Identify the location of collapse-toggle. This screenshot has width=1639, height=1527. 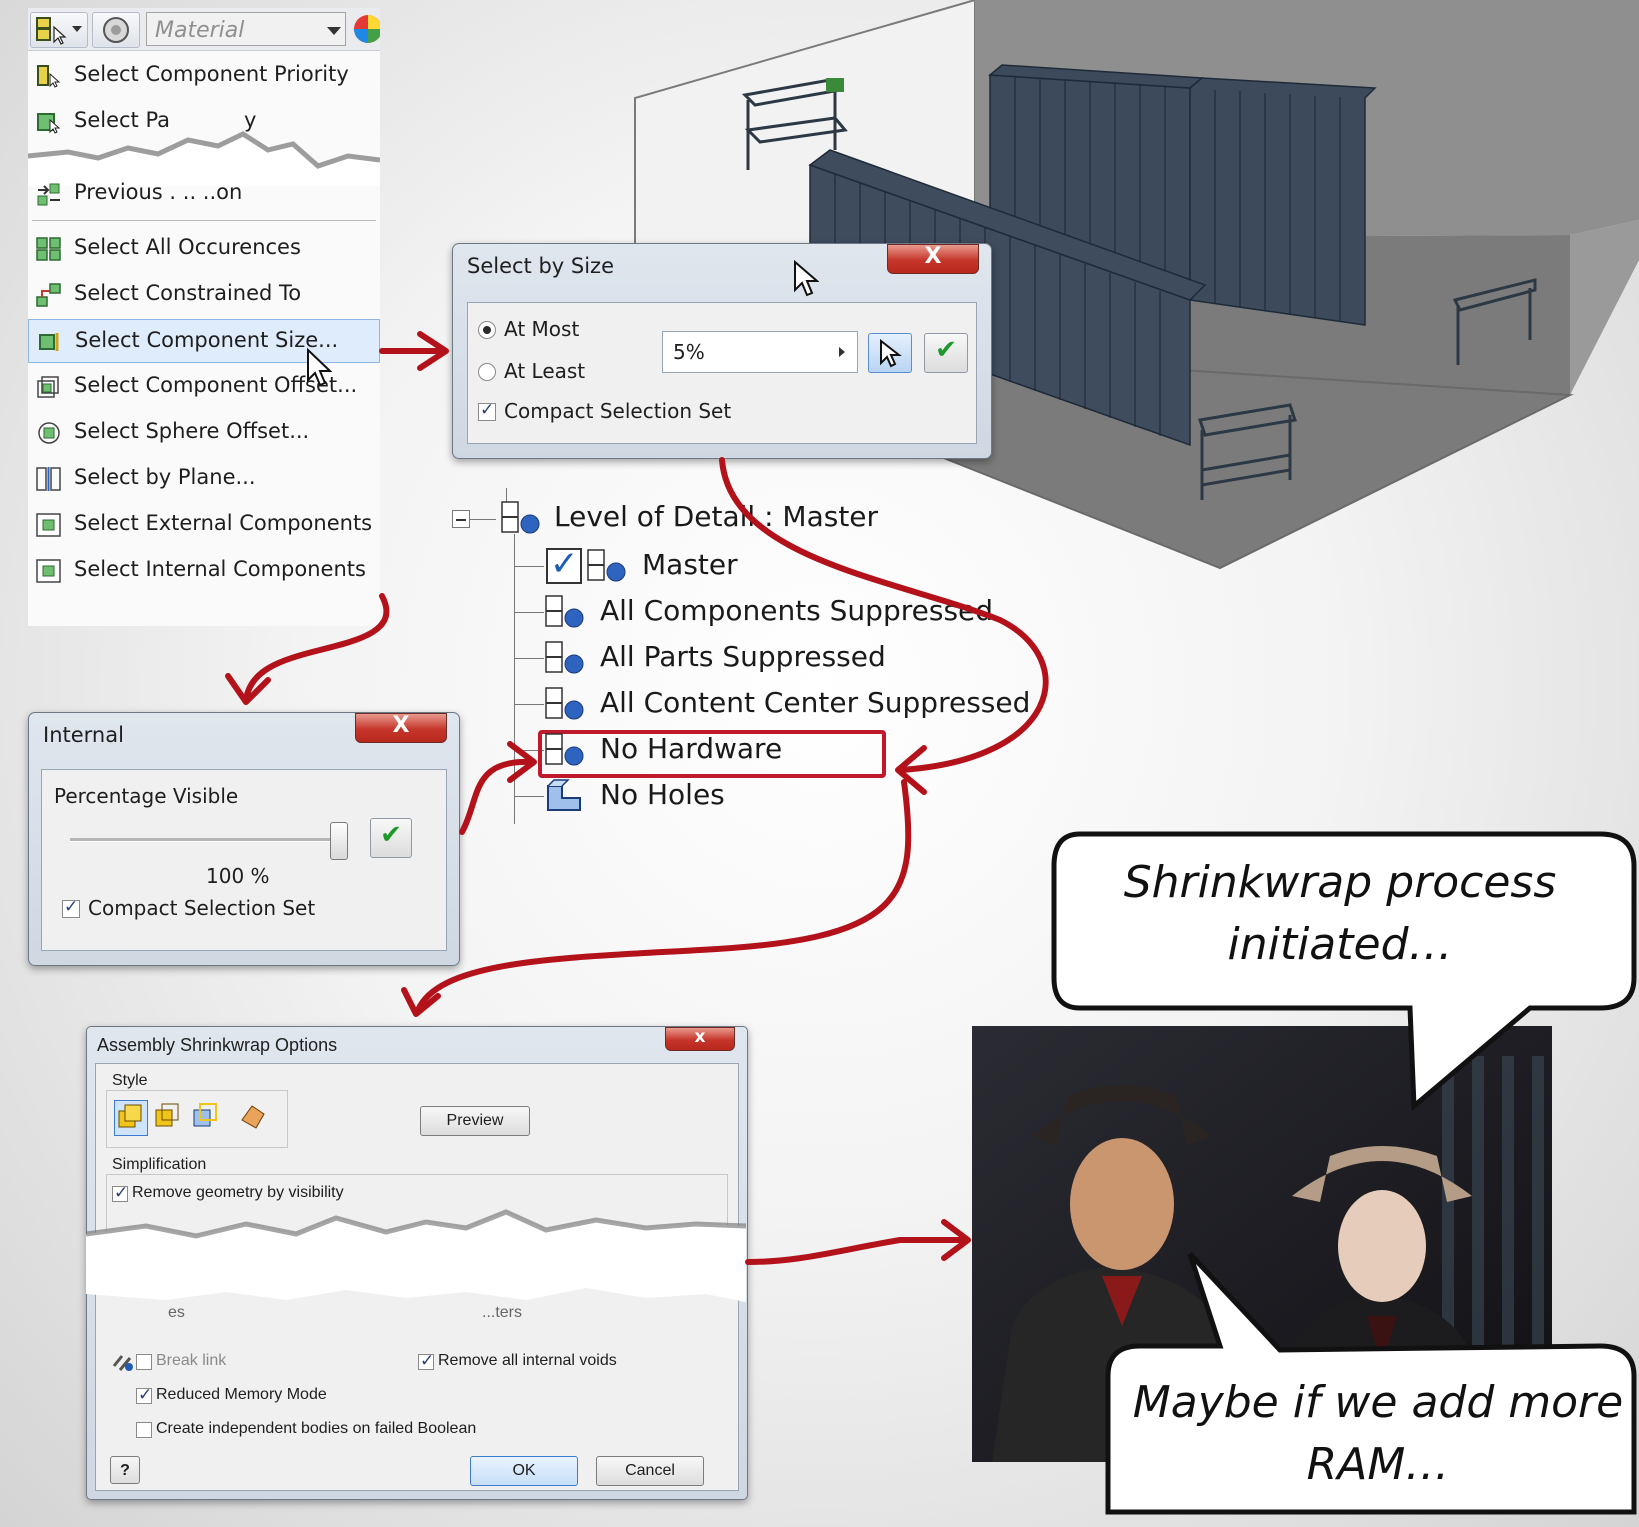
(461, 519).